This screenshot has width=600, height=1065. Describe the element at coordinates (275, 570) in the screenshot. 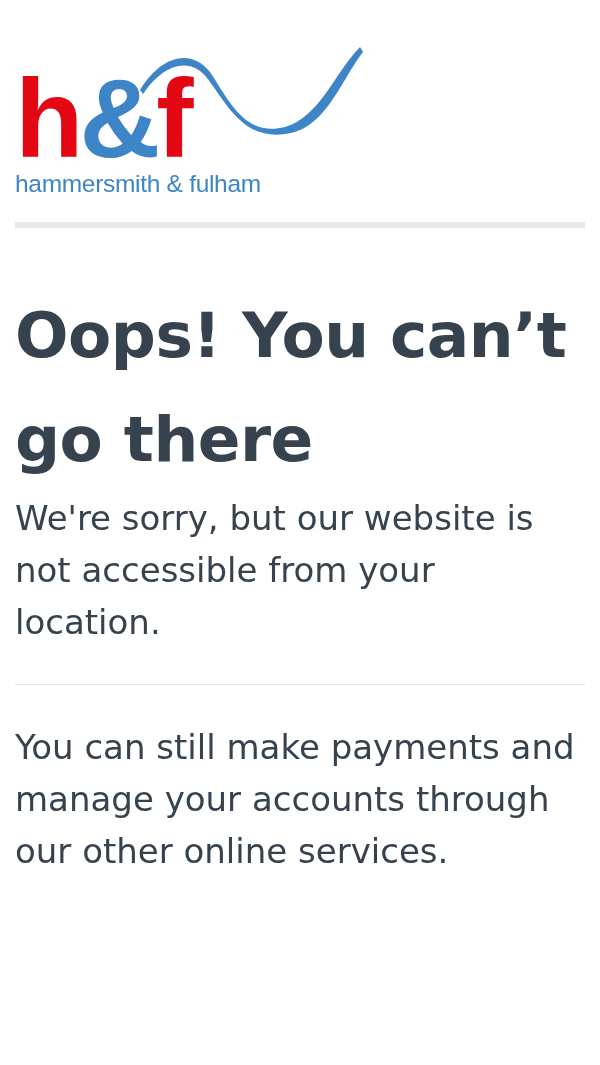

I see `error-message: We're sorry, but our website is not accessible from your location.` at that location.